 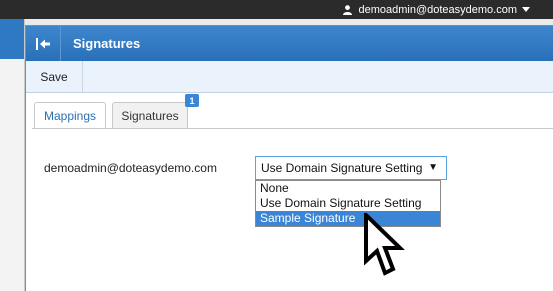 I want to click on user-menu: demoadmin@doteasydemo.com, so click(x=439, y=9).